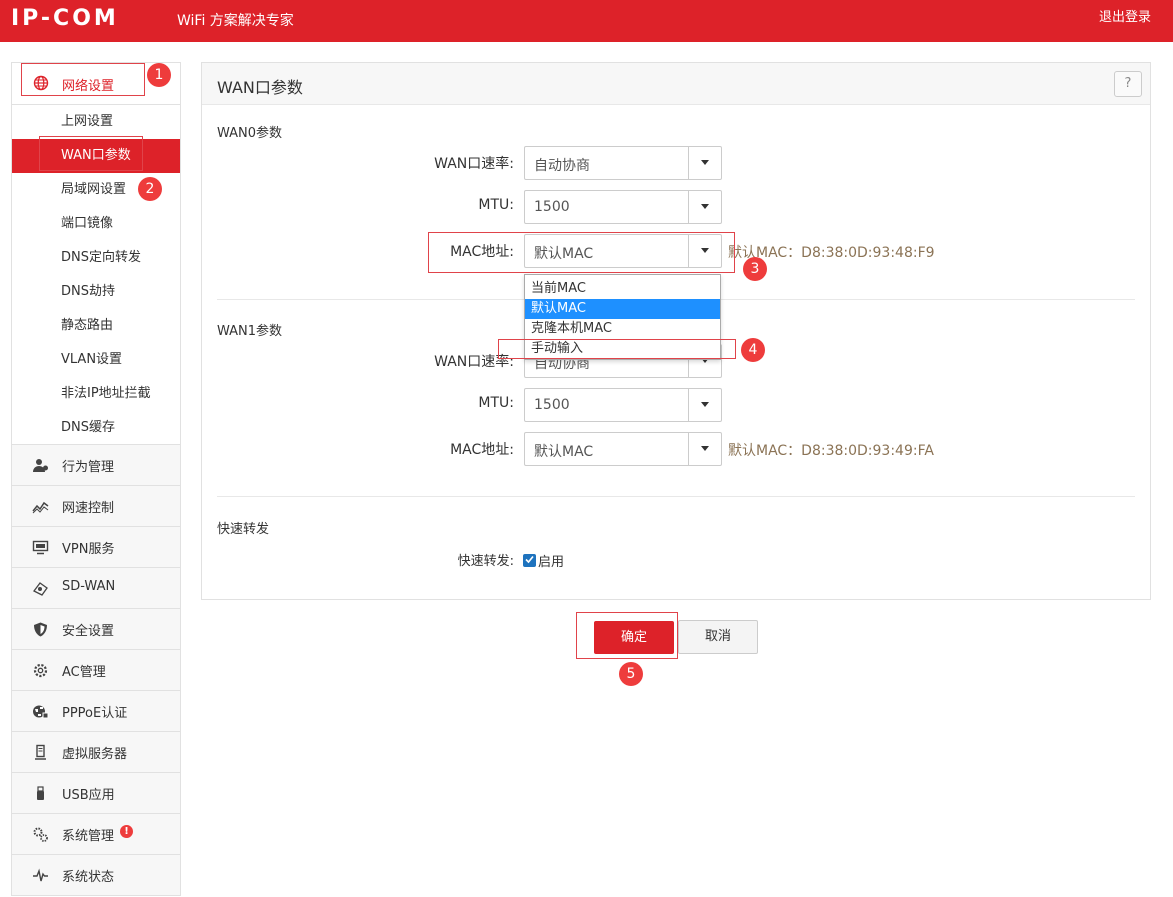 This screenshot has height=897, width=1173. What do you see at coordinates (88, 508) in the screenshot?
I see `sidebar-group-label: 网速控制` at bounding box center [88, 508].